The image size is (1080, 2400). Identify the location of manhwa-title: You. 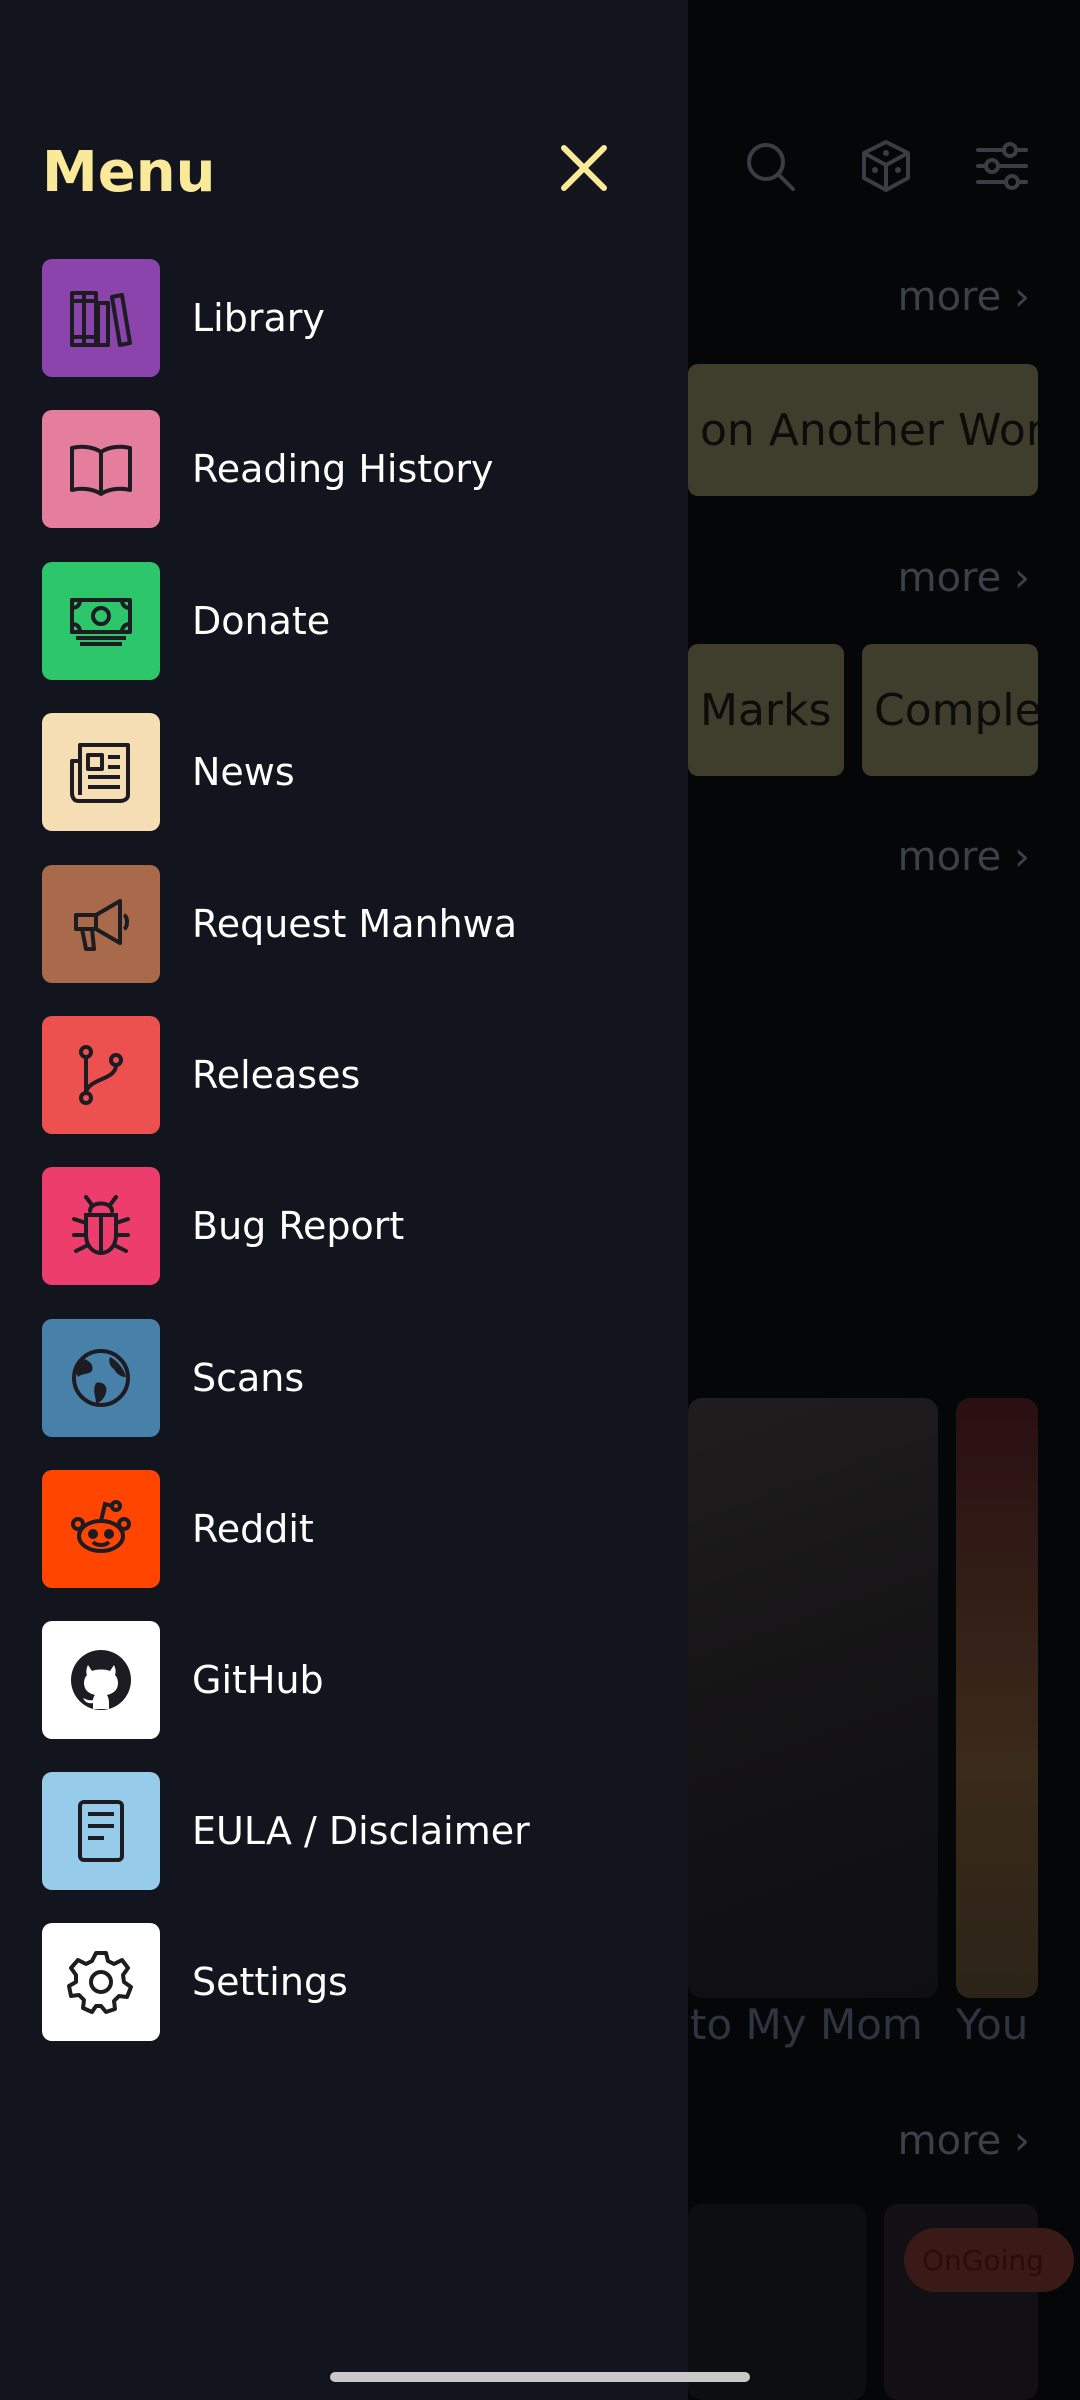
(992, 2024).